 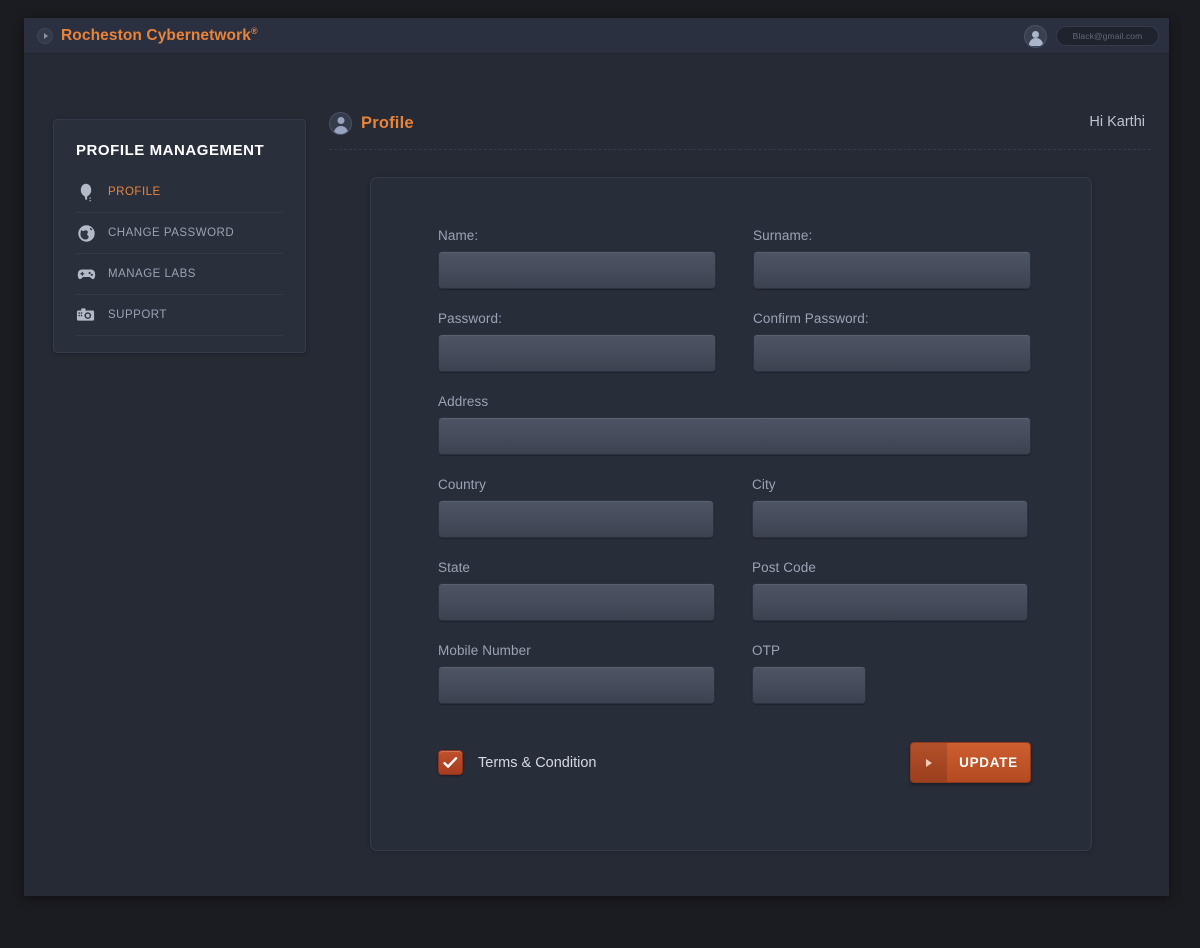 What do you see at coordinates (764, 484) in the screenshot?
I see `field-label-city: City` at bounding box center [764, 484].